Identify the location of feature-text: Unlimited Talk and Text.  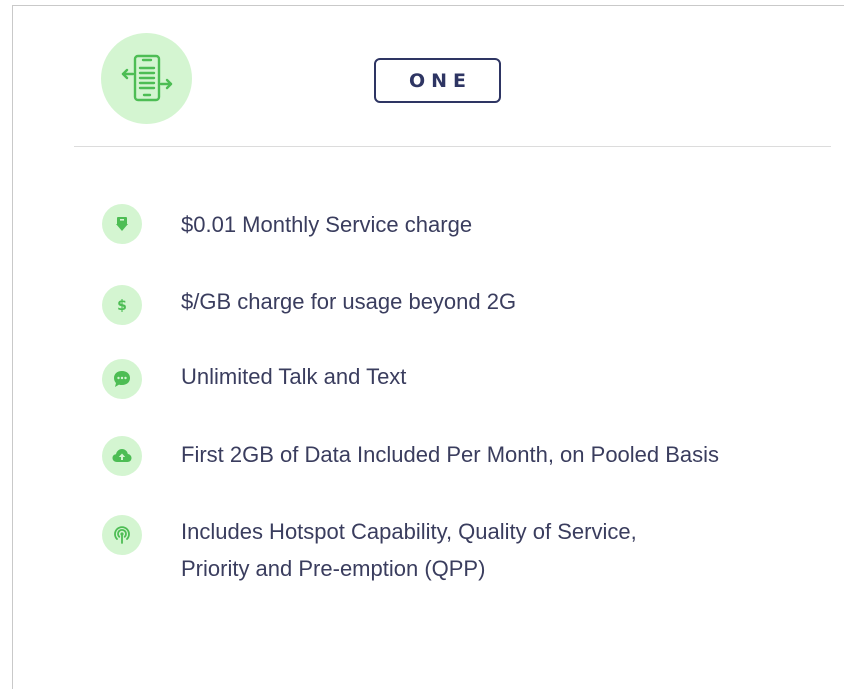
(294, 376).